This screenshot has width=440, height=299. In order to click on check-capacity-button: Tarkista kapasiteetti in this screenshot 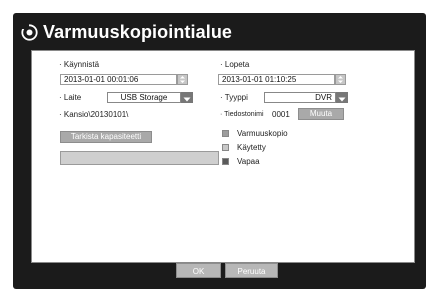, I will do `click(106, 137)`.